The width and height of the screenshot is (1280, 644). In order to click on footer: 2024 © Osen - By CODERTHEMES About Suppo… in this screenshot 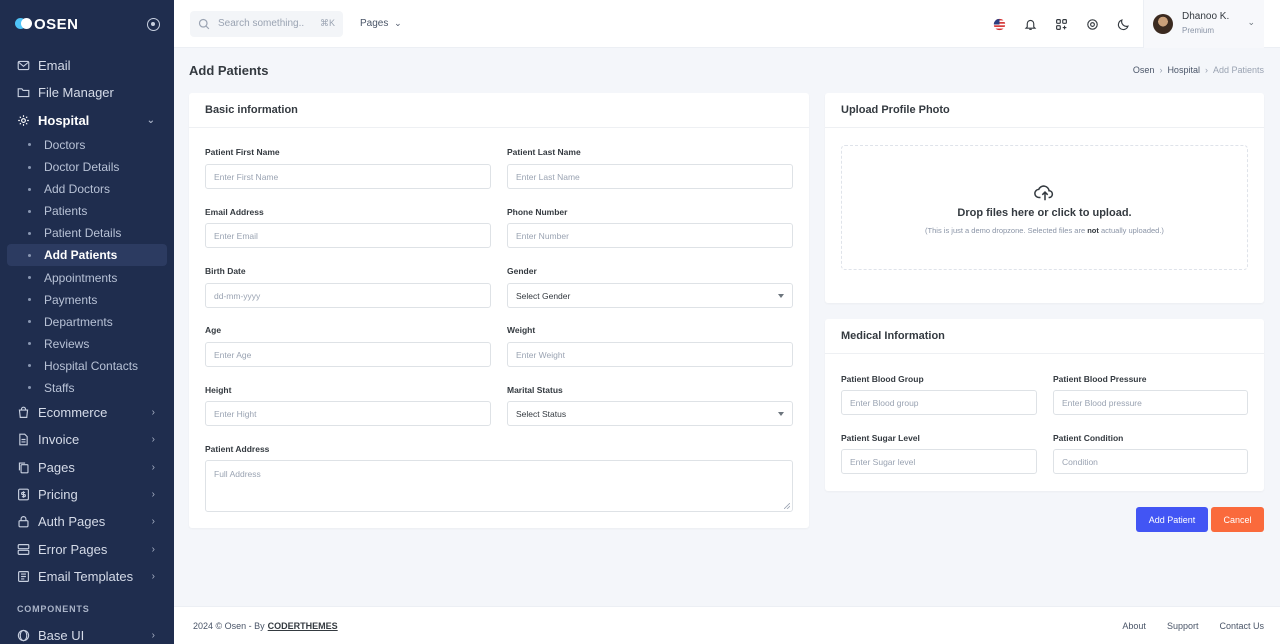, I will do `click(727, 625)`.